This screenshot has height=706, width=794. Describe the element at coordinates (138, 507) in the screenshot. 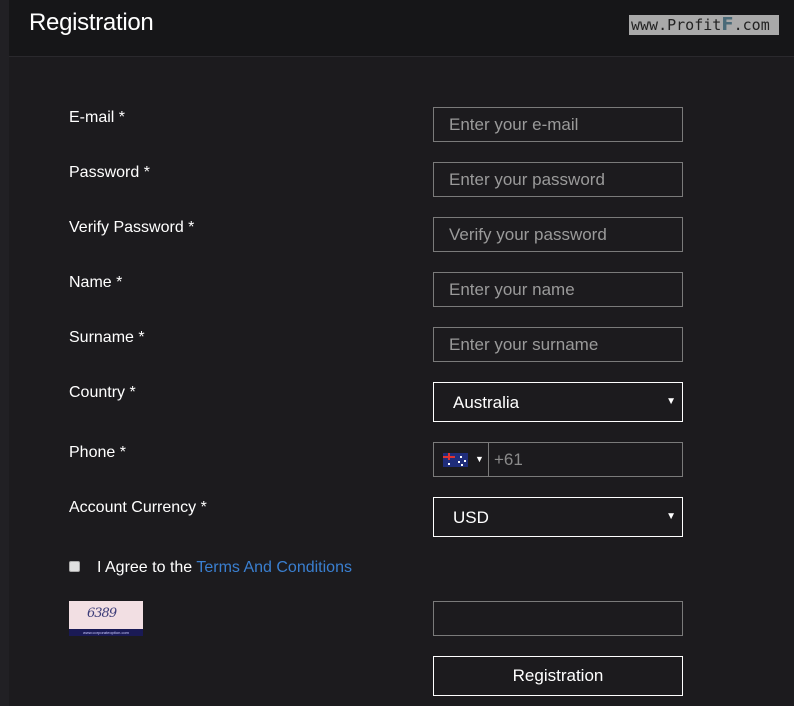

I see `currency-label: Account Currency *` at that location.